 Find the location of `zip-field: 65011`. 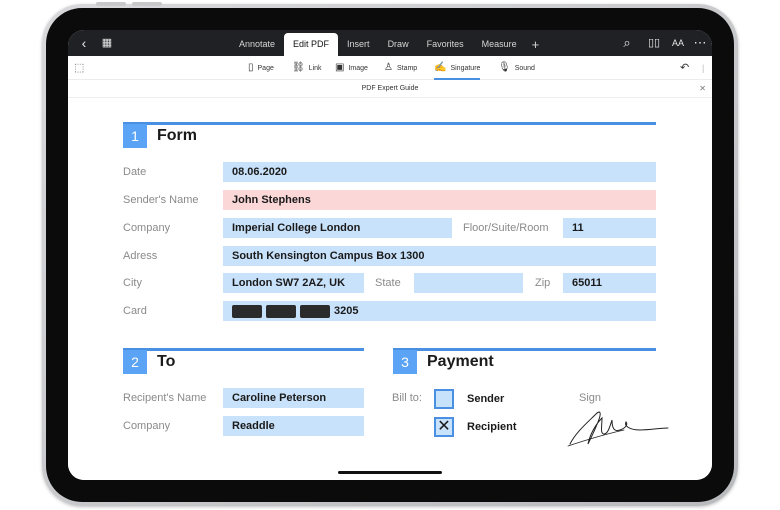

zip-field: 65011 is located at coordinates (609, 283).